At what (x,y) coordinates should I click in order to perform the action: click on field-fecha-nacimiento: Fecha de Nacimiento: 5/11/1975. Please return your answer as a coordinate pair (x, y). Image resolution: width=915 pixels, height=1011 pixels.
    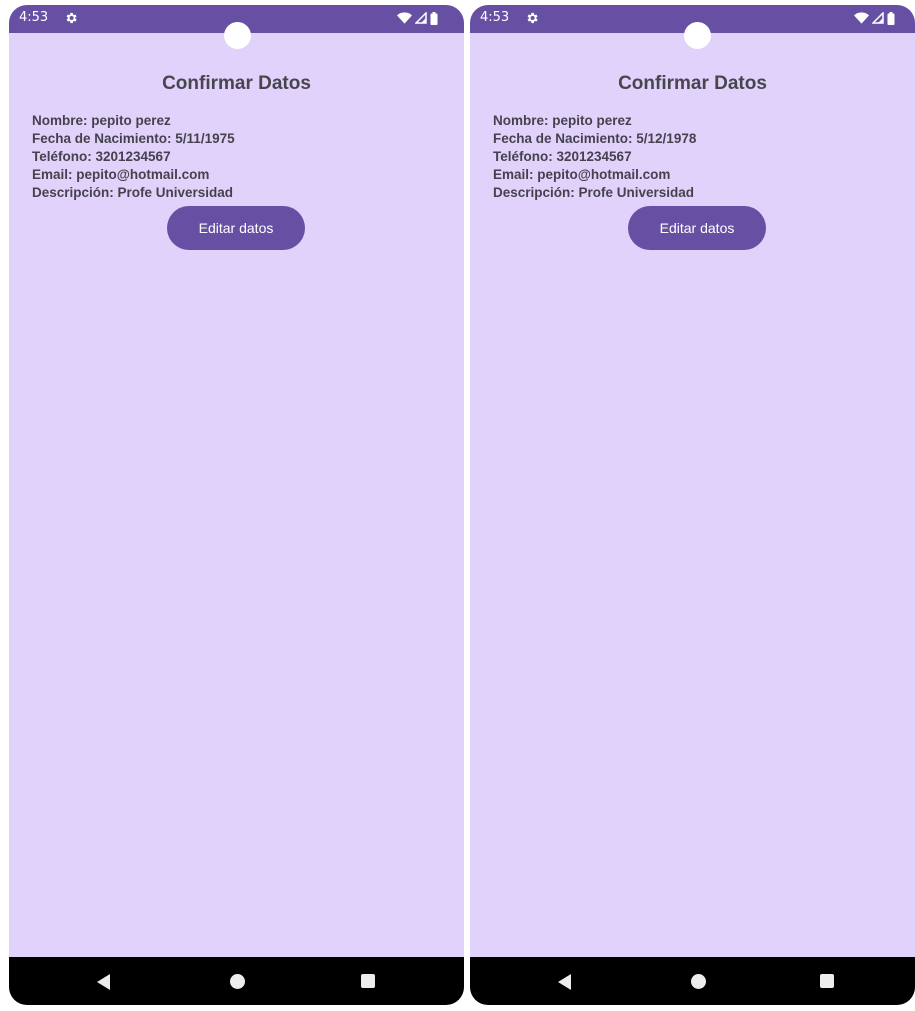
    Looking at the image, I should click on (133, 138).